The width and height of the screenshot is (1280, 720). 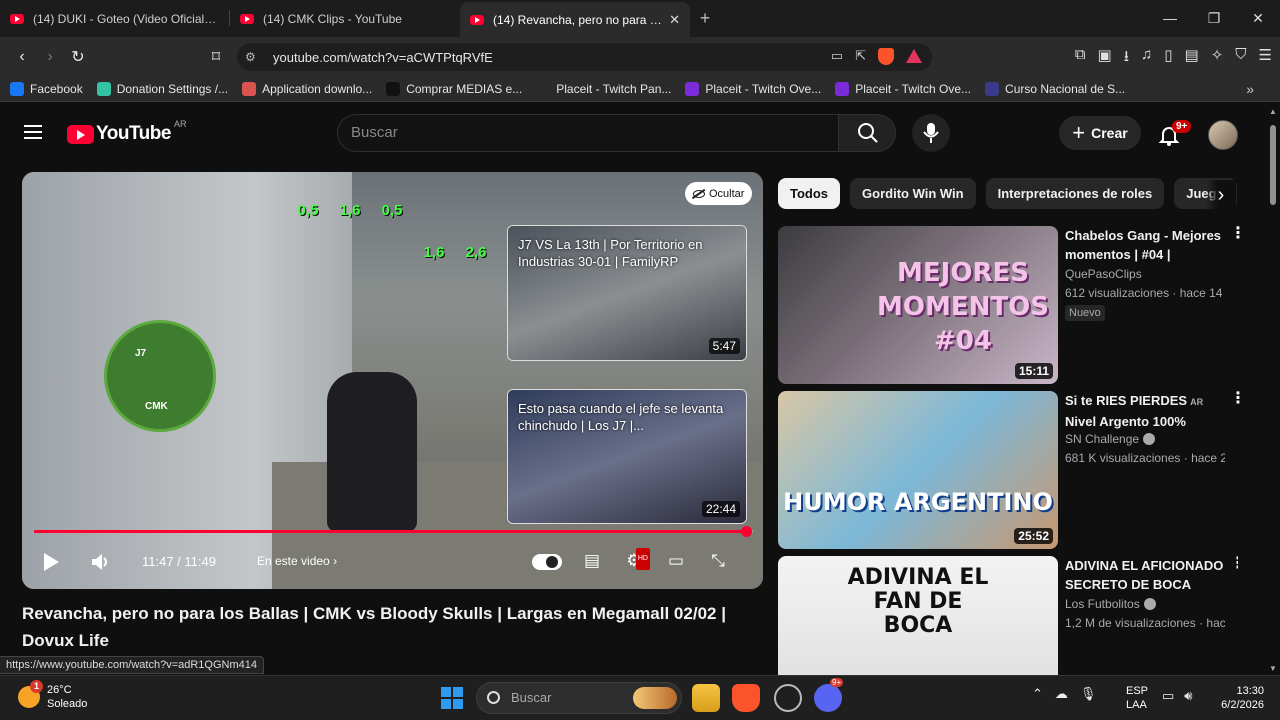 I want to click on hamburger-menu-icon, so click(x=33, y=132).